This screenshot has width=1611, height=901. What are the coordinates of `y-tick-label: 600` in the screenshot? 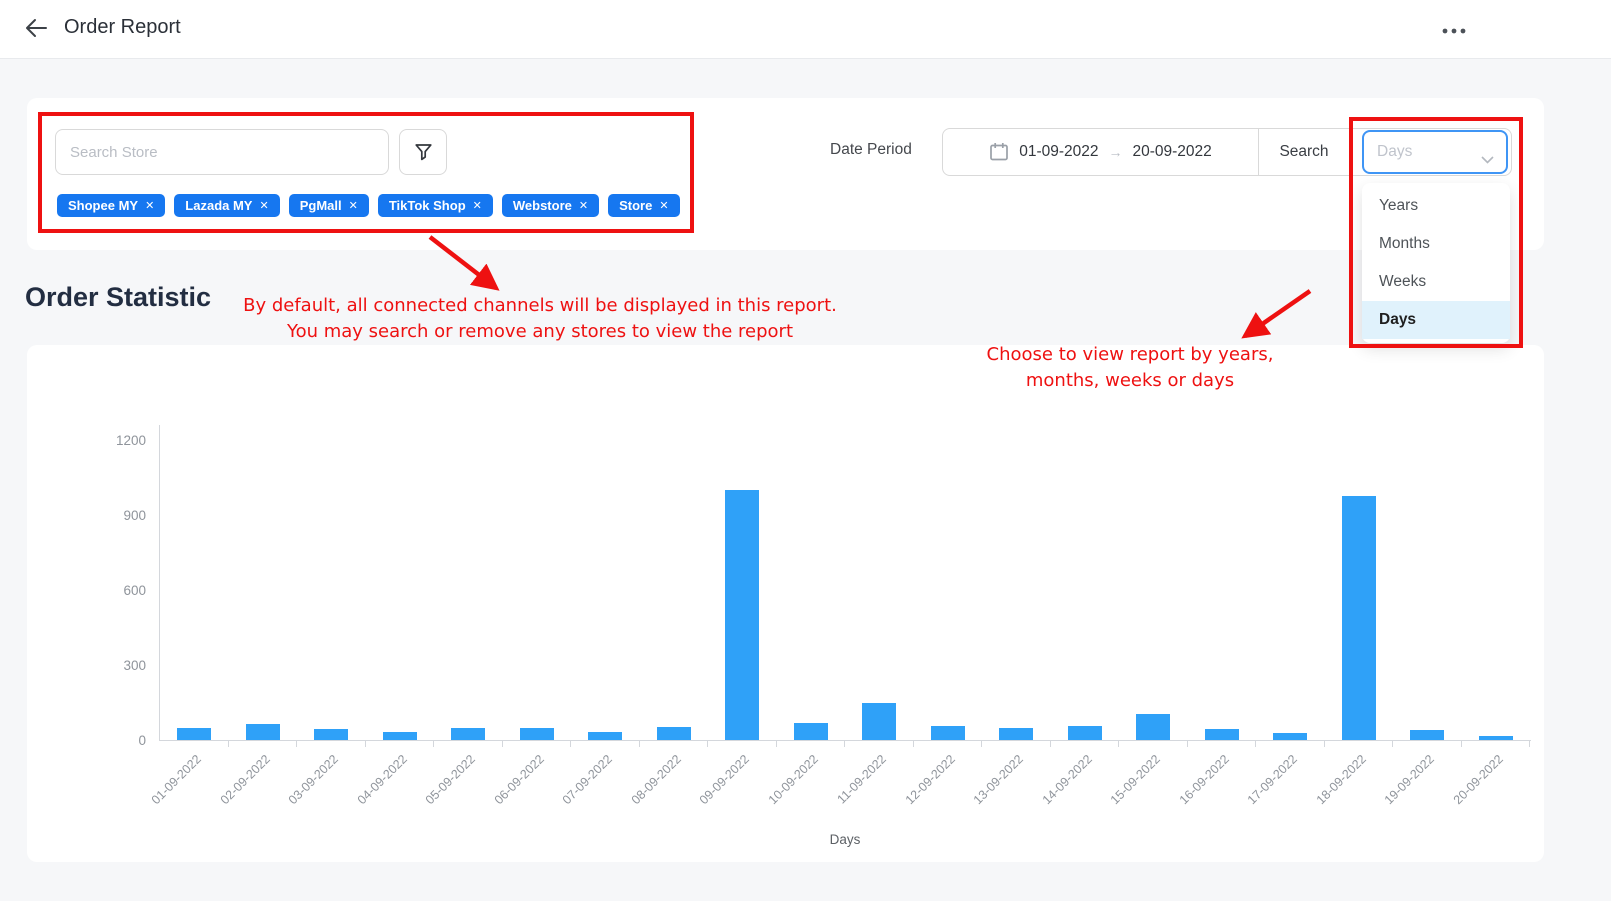 It's located at (134, 590).